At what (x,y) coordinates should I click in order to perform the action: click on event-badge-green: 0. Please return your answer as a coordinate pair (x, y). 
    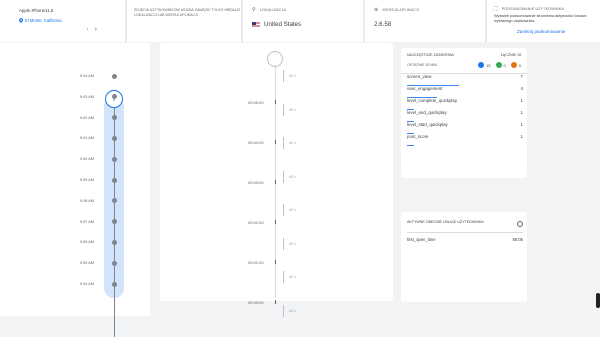
    Looking at the image, I should click on (500, 65).